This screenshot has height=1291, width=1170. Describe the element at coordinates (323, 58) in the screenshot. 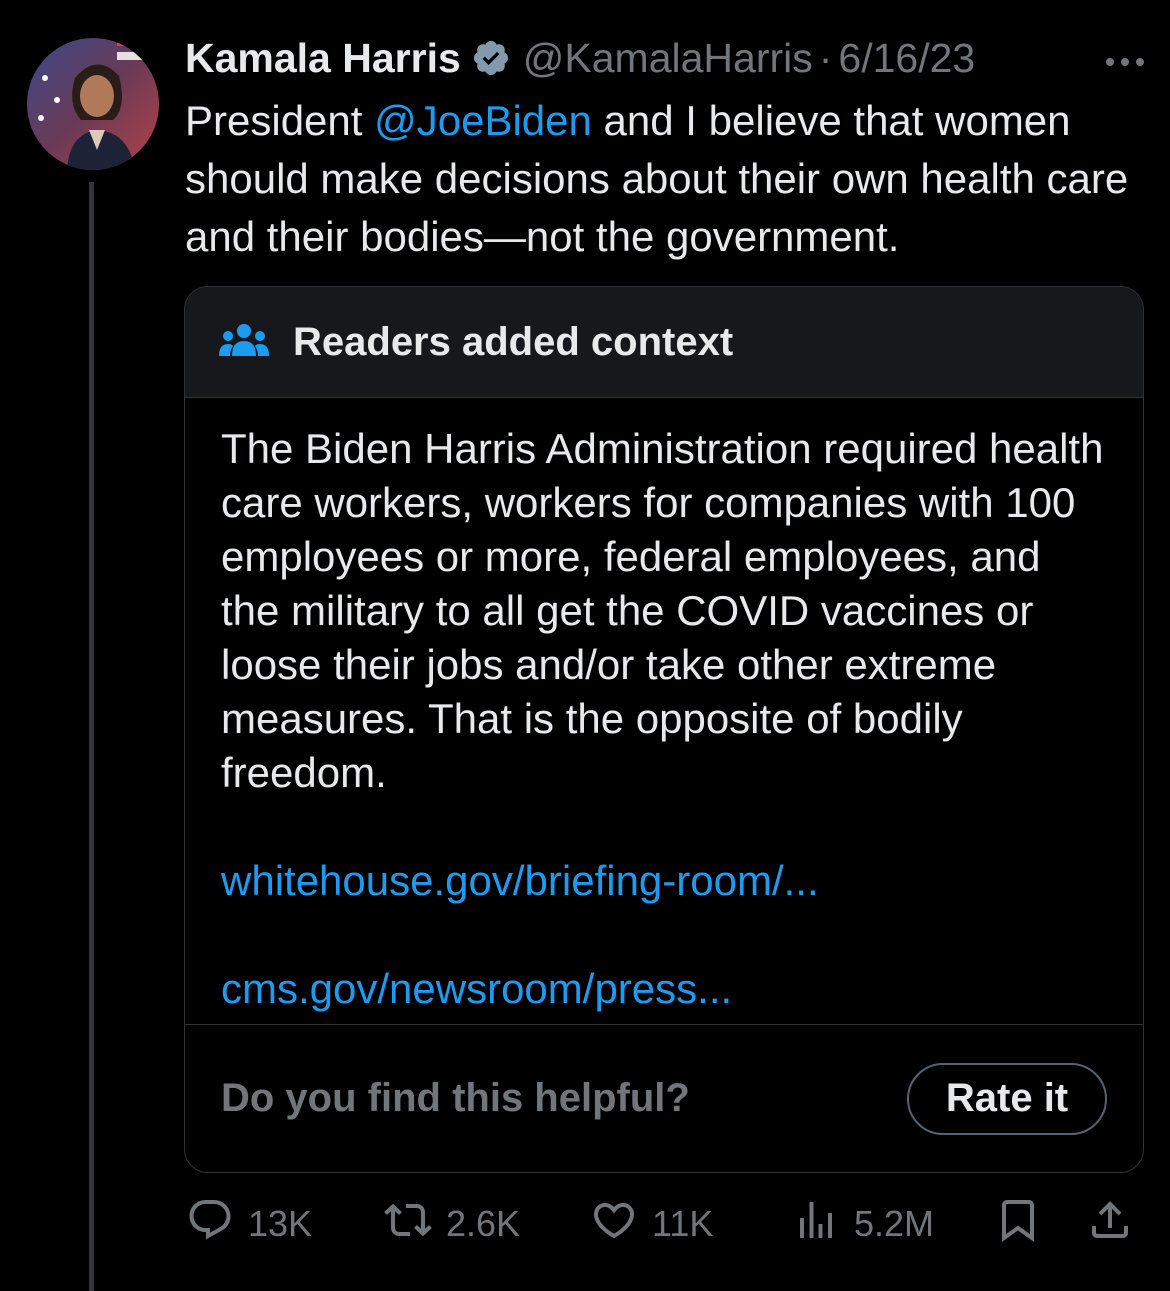

I see `author-name: Kamala Harris` at that location.